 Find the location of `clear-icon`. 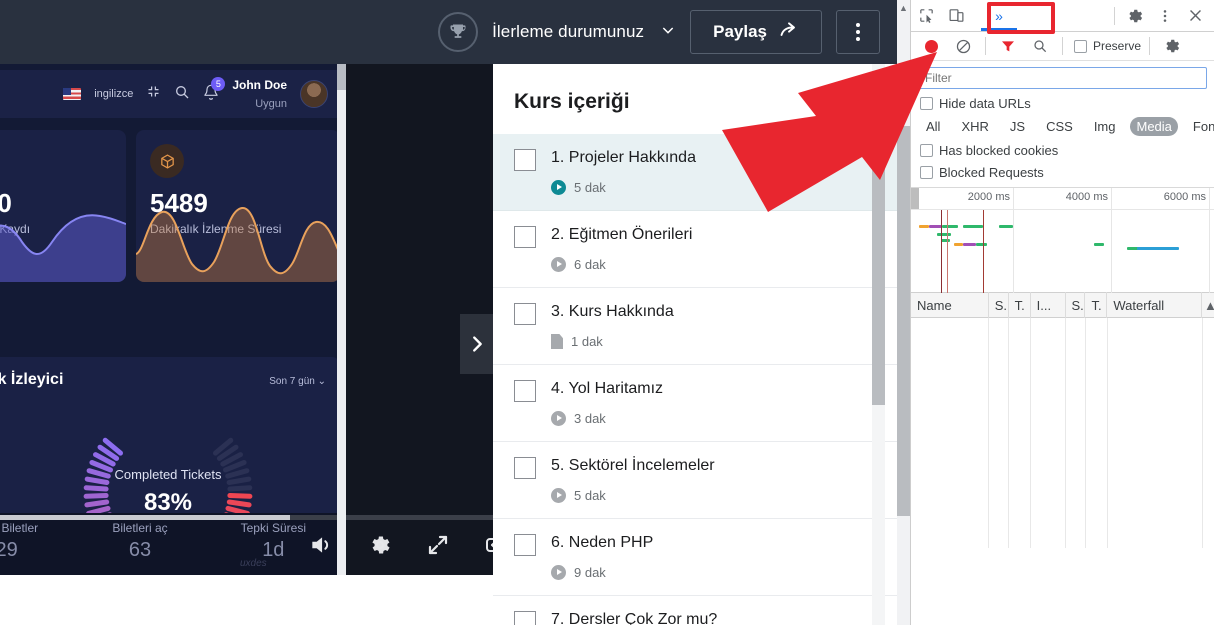

clear-icon is located at coordinates (963, 46).